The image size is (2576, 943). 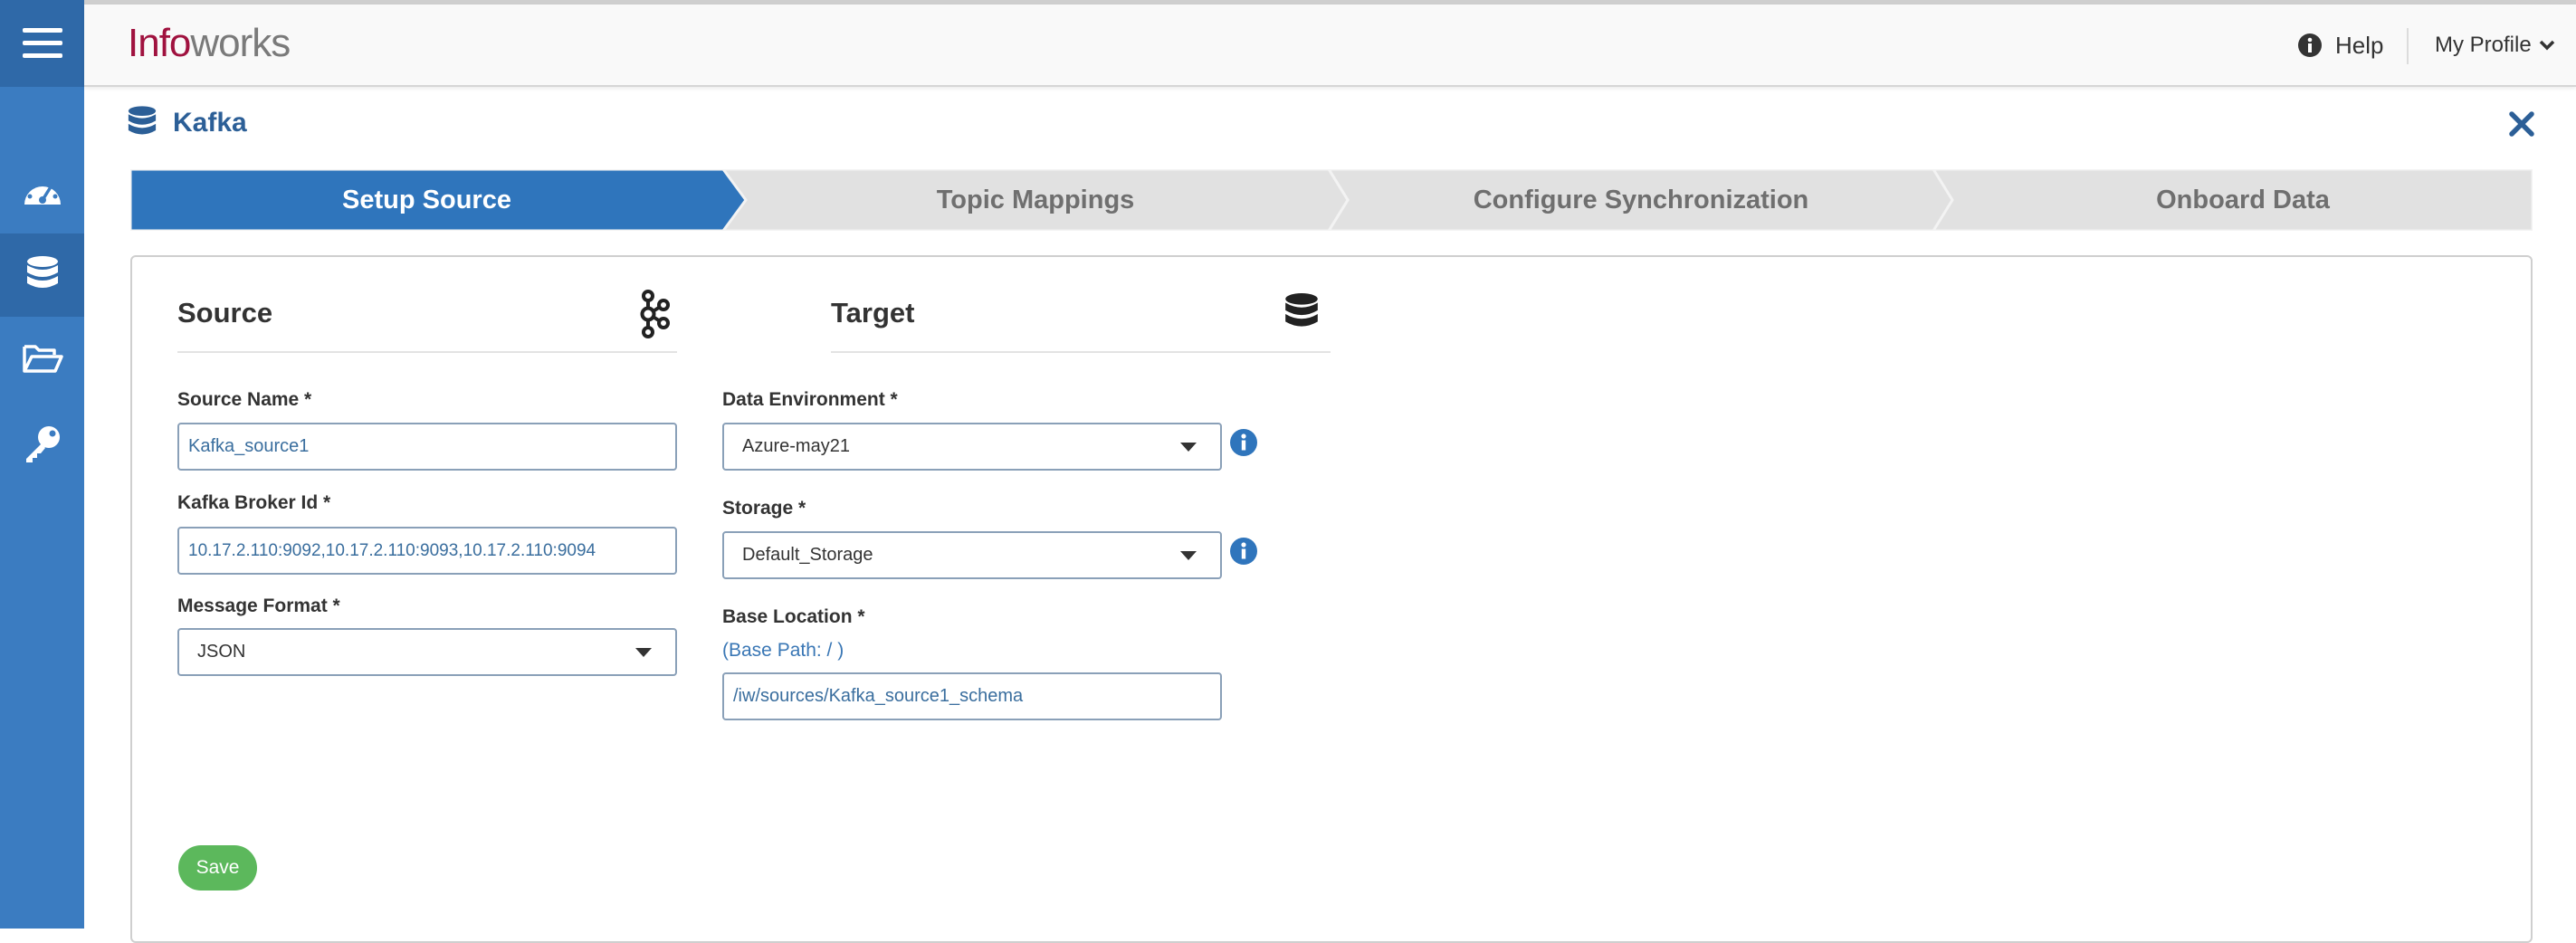 I want to click on message-format-label: Message Format *, so click(x=259, y=605).